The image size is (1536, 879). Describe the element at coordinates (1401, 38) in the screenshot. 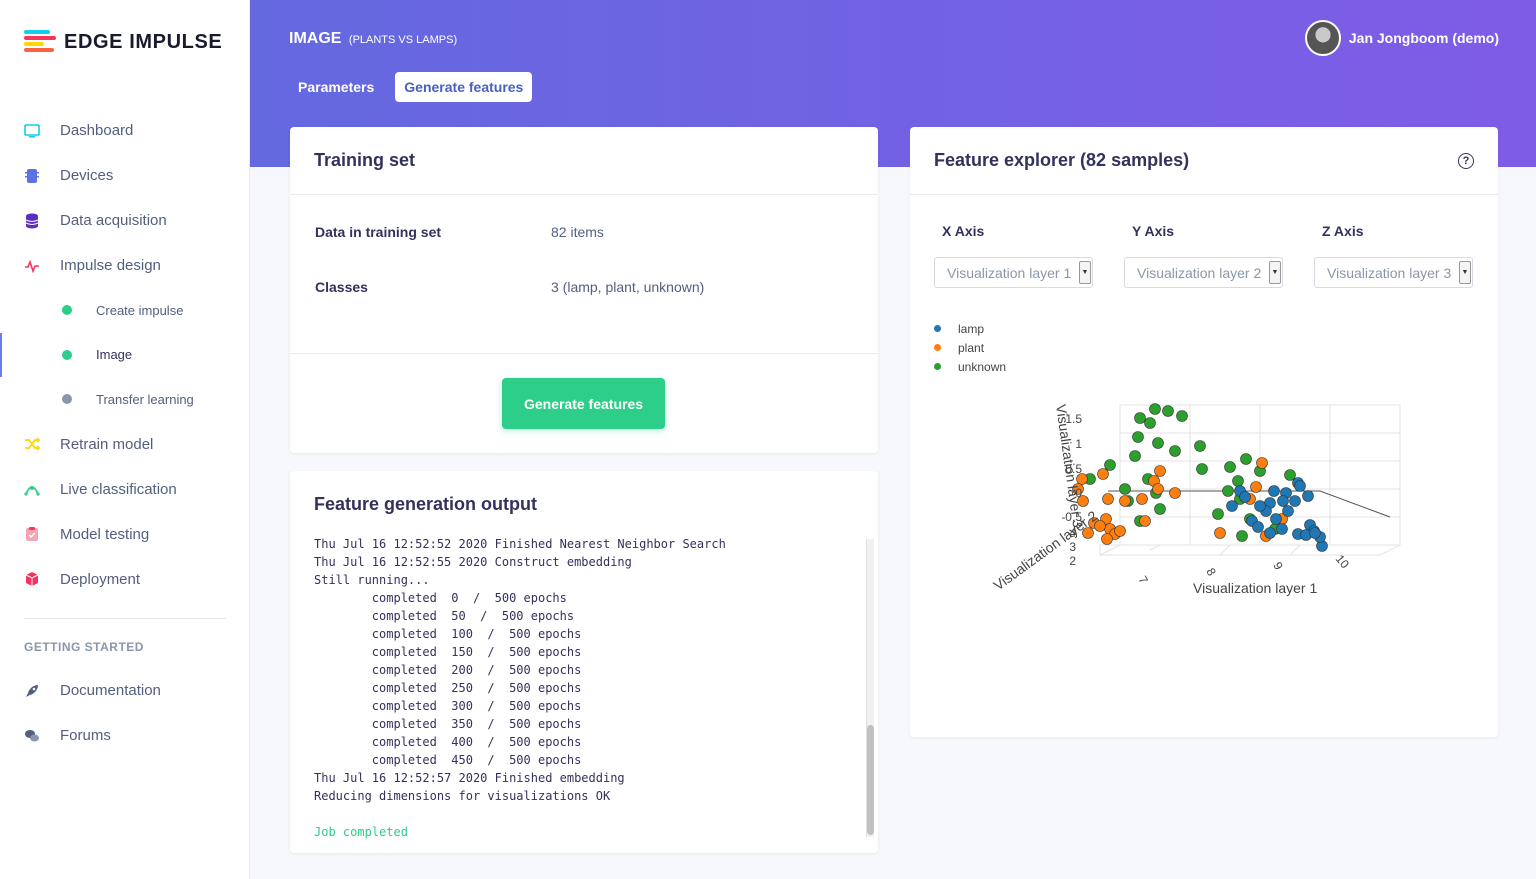

I see `user-menu: Jan Jongboom (demo)` at that location.